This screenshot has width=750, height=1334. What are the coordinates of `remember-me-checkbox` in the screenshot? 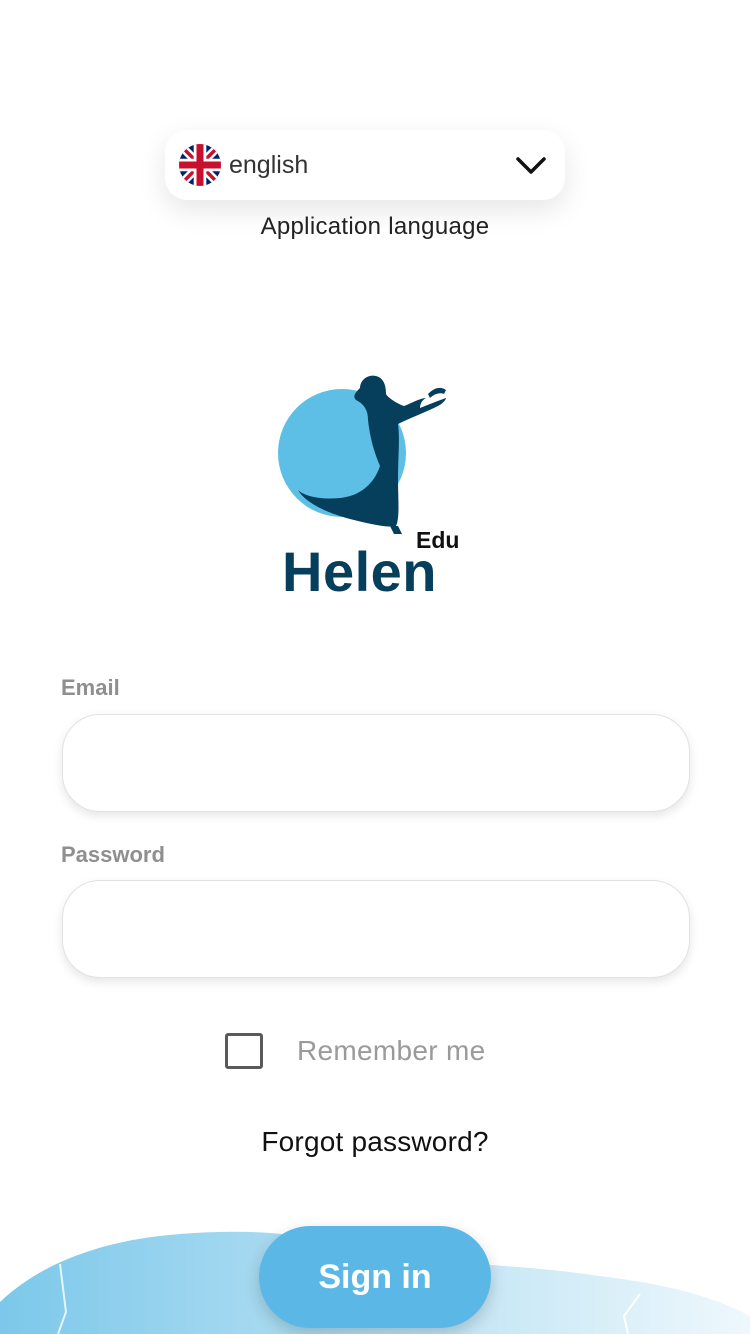 It's located at (244, 1051).